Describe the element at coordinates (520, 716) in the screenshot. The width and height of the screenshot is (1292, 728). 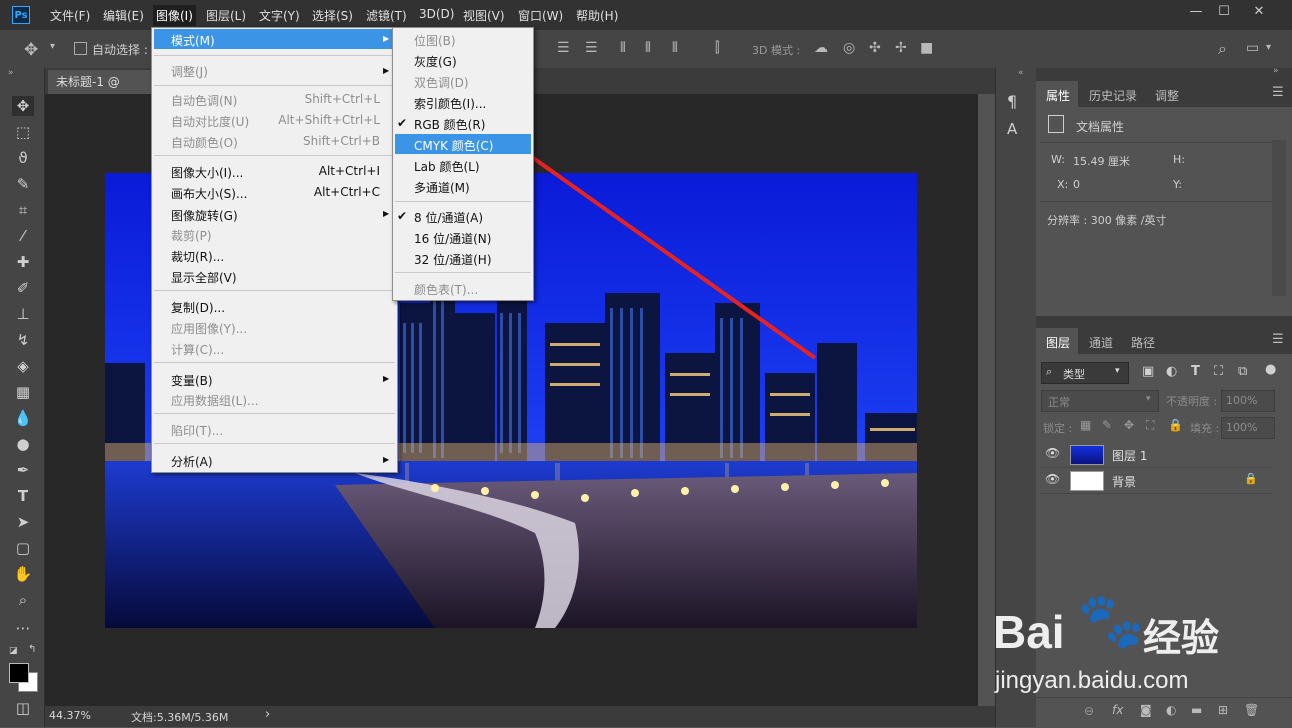
I see `status-bar: 44.37% 文档:5.36M/5.36M ›` at that location.